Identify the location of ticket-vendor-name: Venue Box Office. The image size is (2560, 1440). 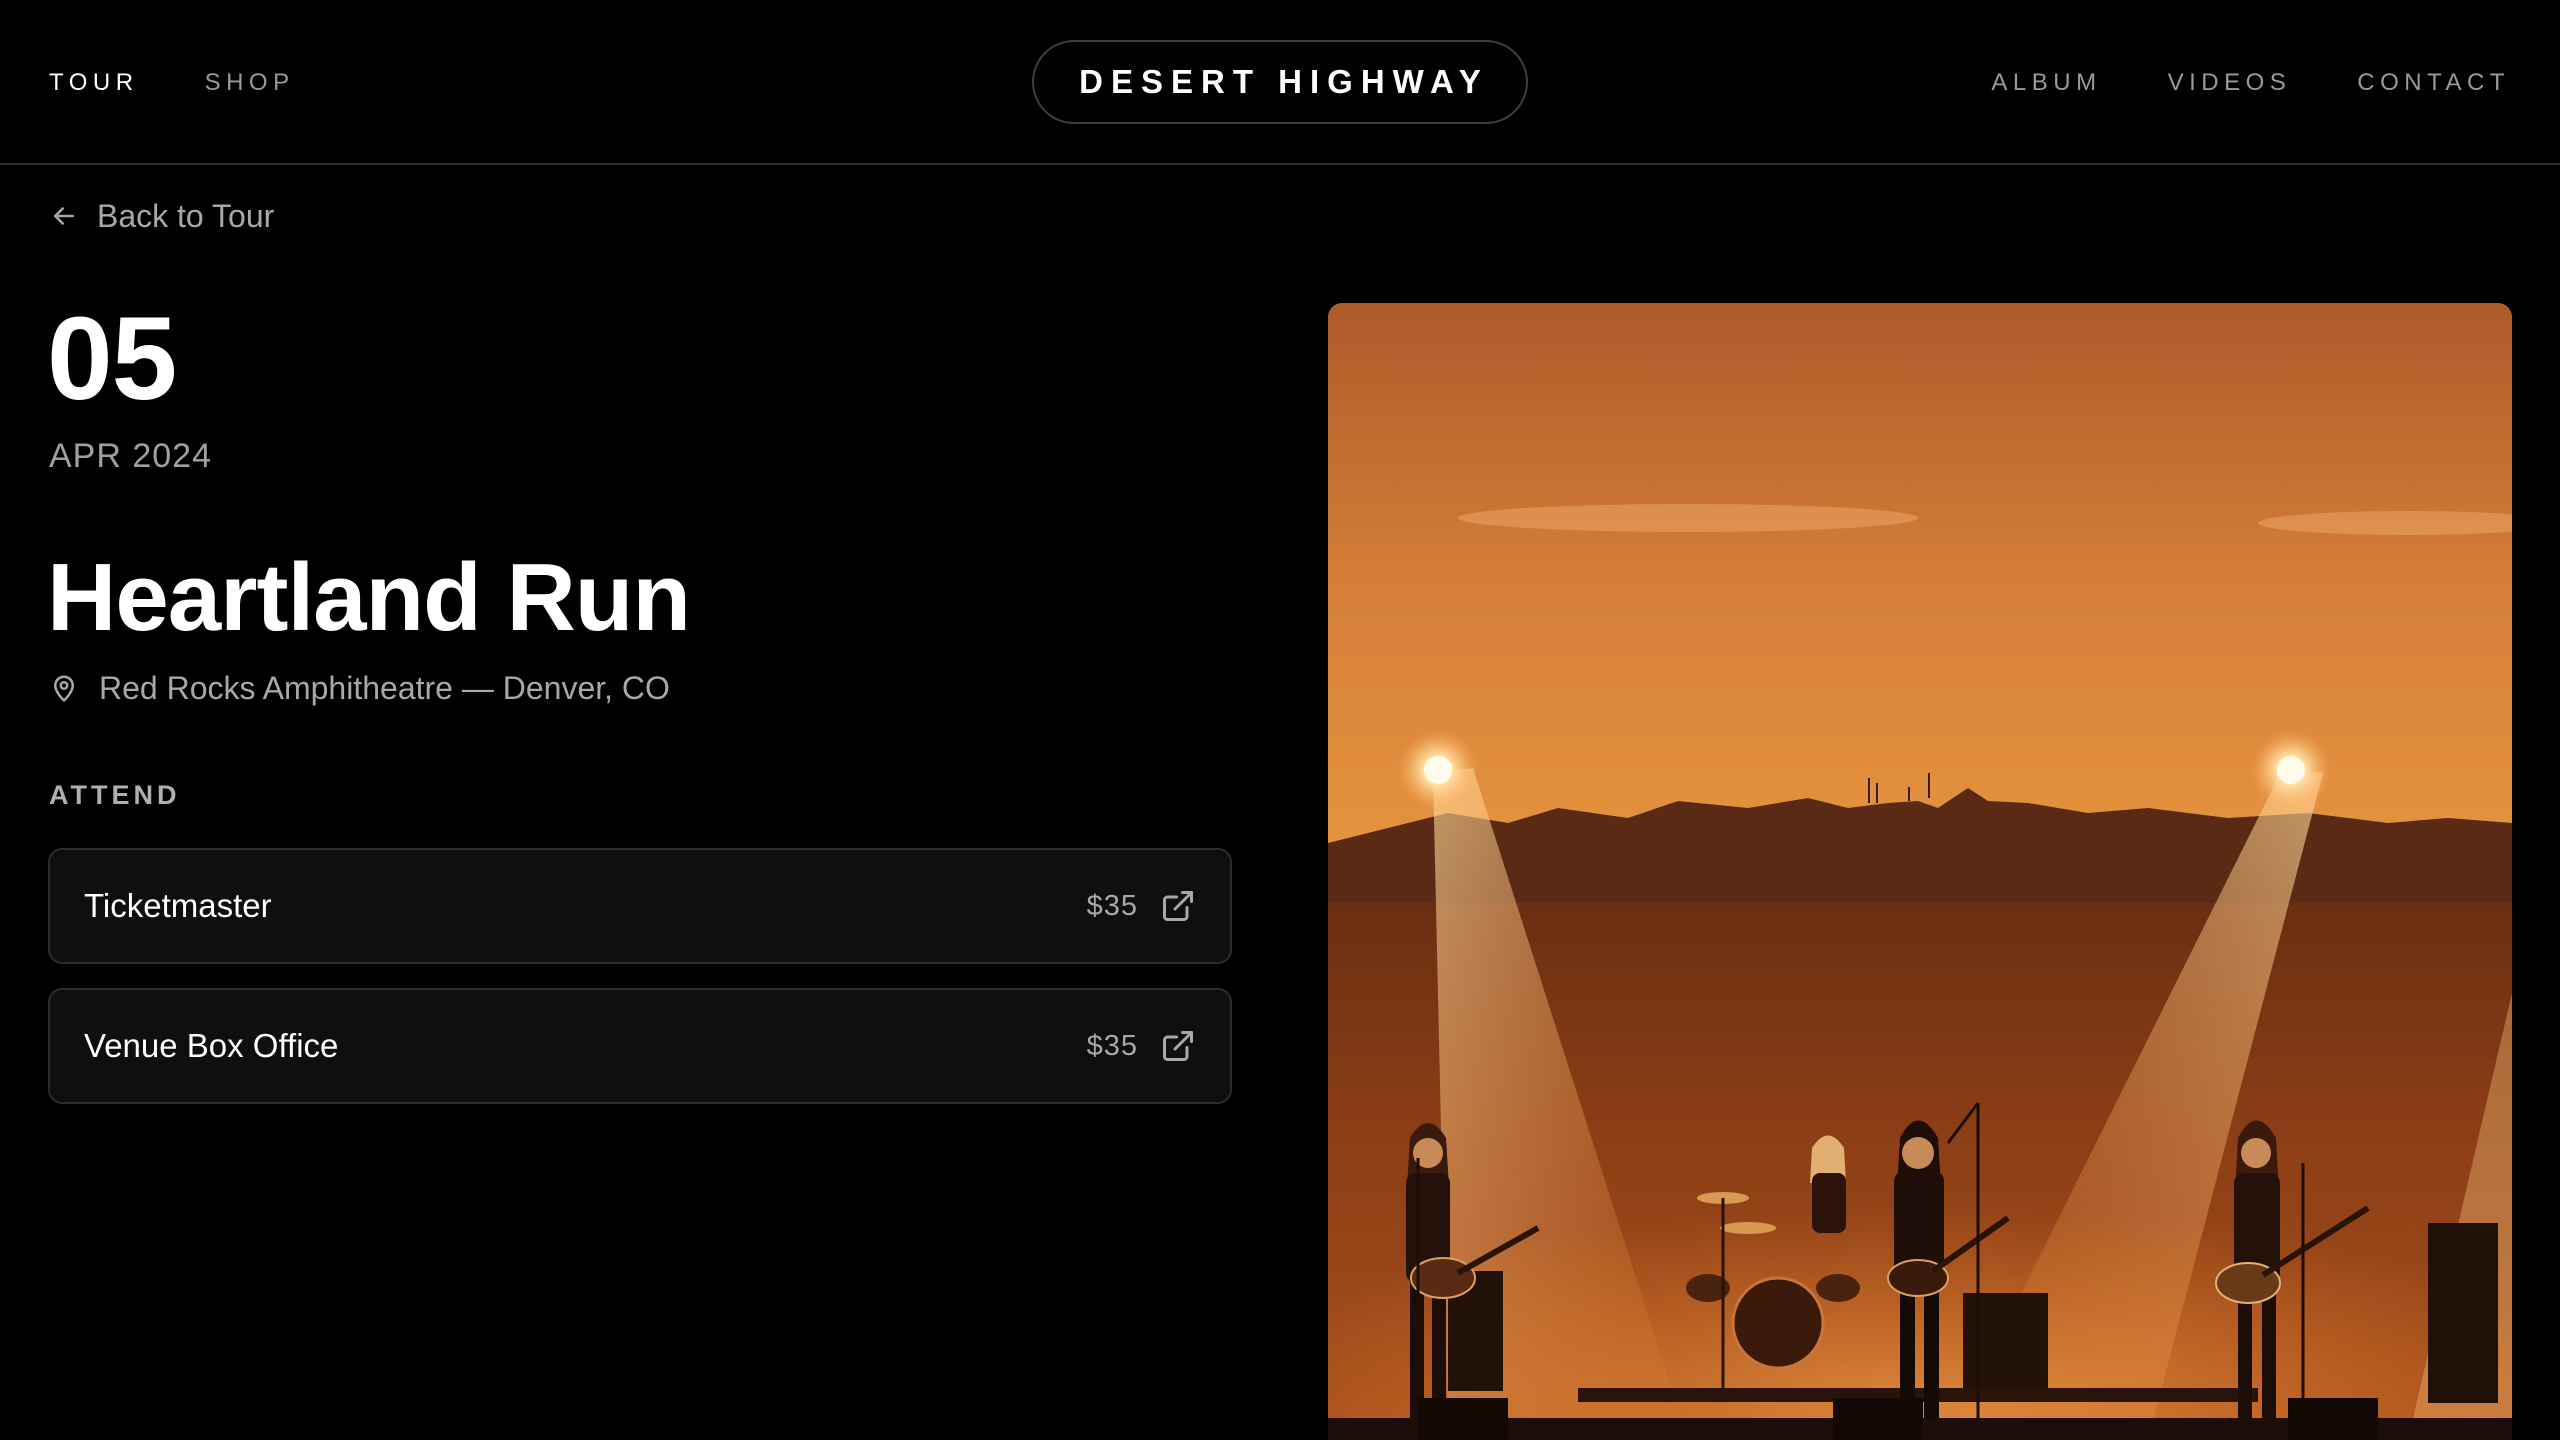
(211, 1045).